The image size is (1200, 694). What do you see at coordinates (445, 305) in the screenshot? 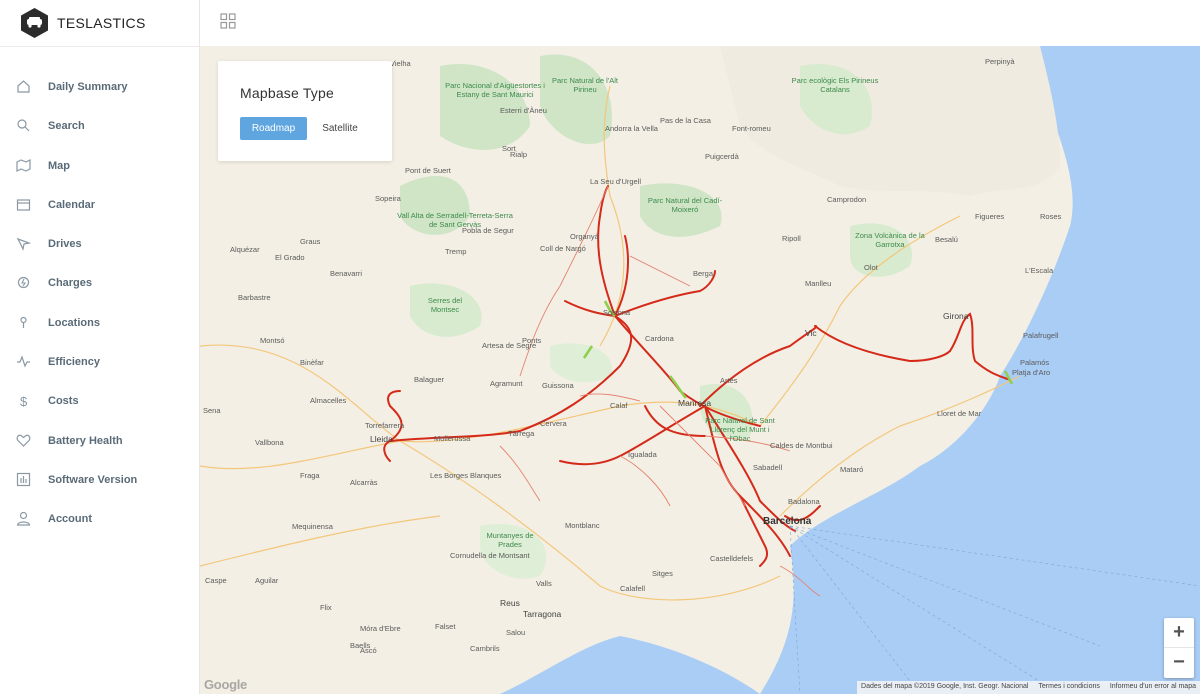
I see `map-park-label: Serres del Montsec` at bounding box center [445, 305].